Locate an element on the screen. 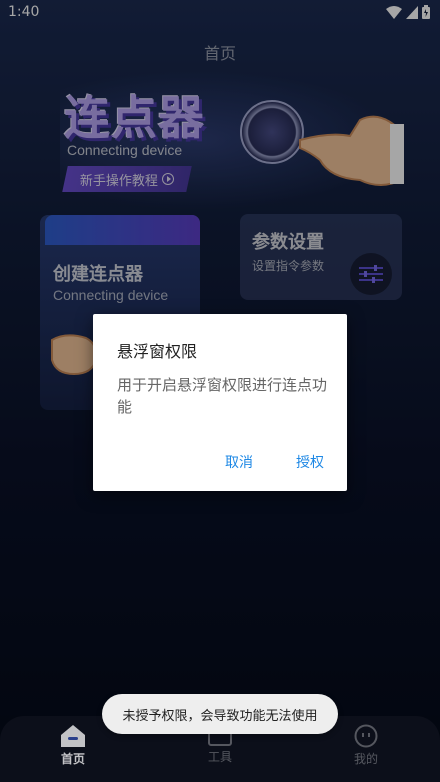 This screenshot has height=782, width=440. dialog-title: 悬浮窗权限 is located at coordinates (157, 351).